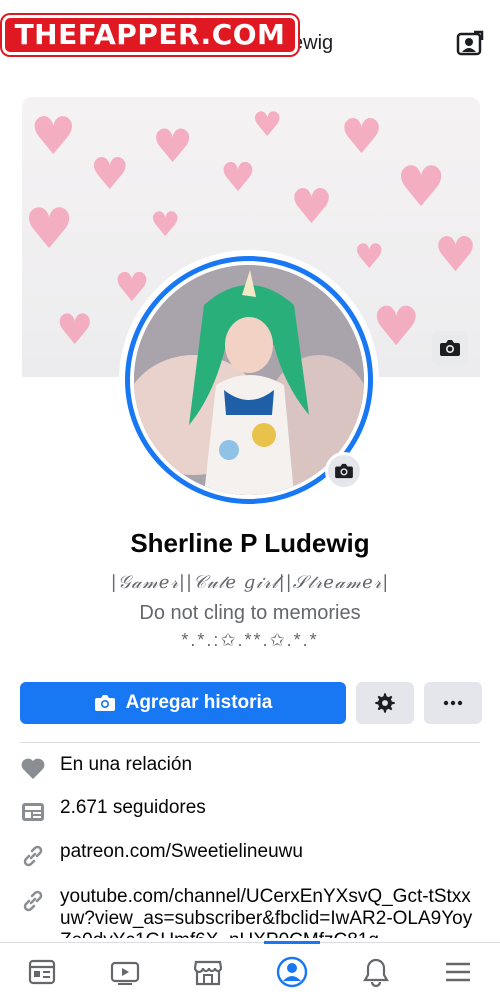 The height and width of the screenshot is (1000, 500). Describe the element at coordinates (126, 764) in the screenshot. I see `relationship-text: En una relación` at that location.